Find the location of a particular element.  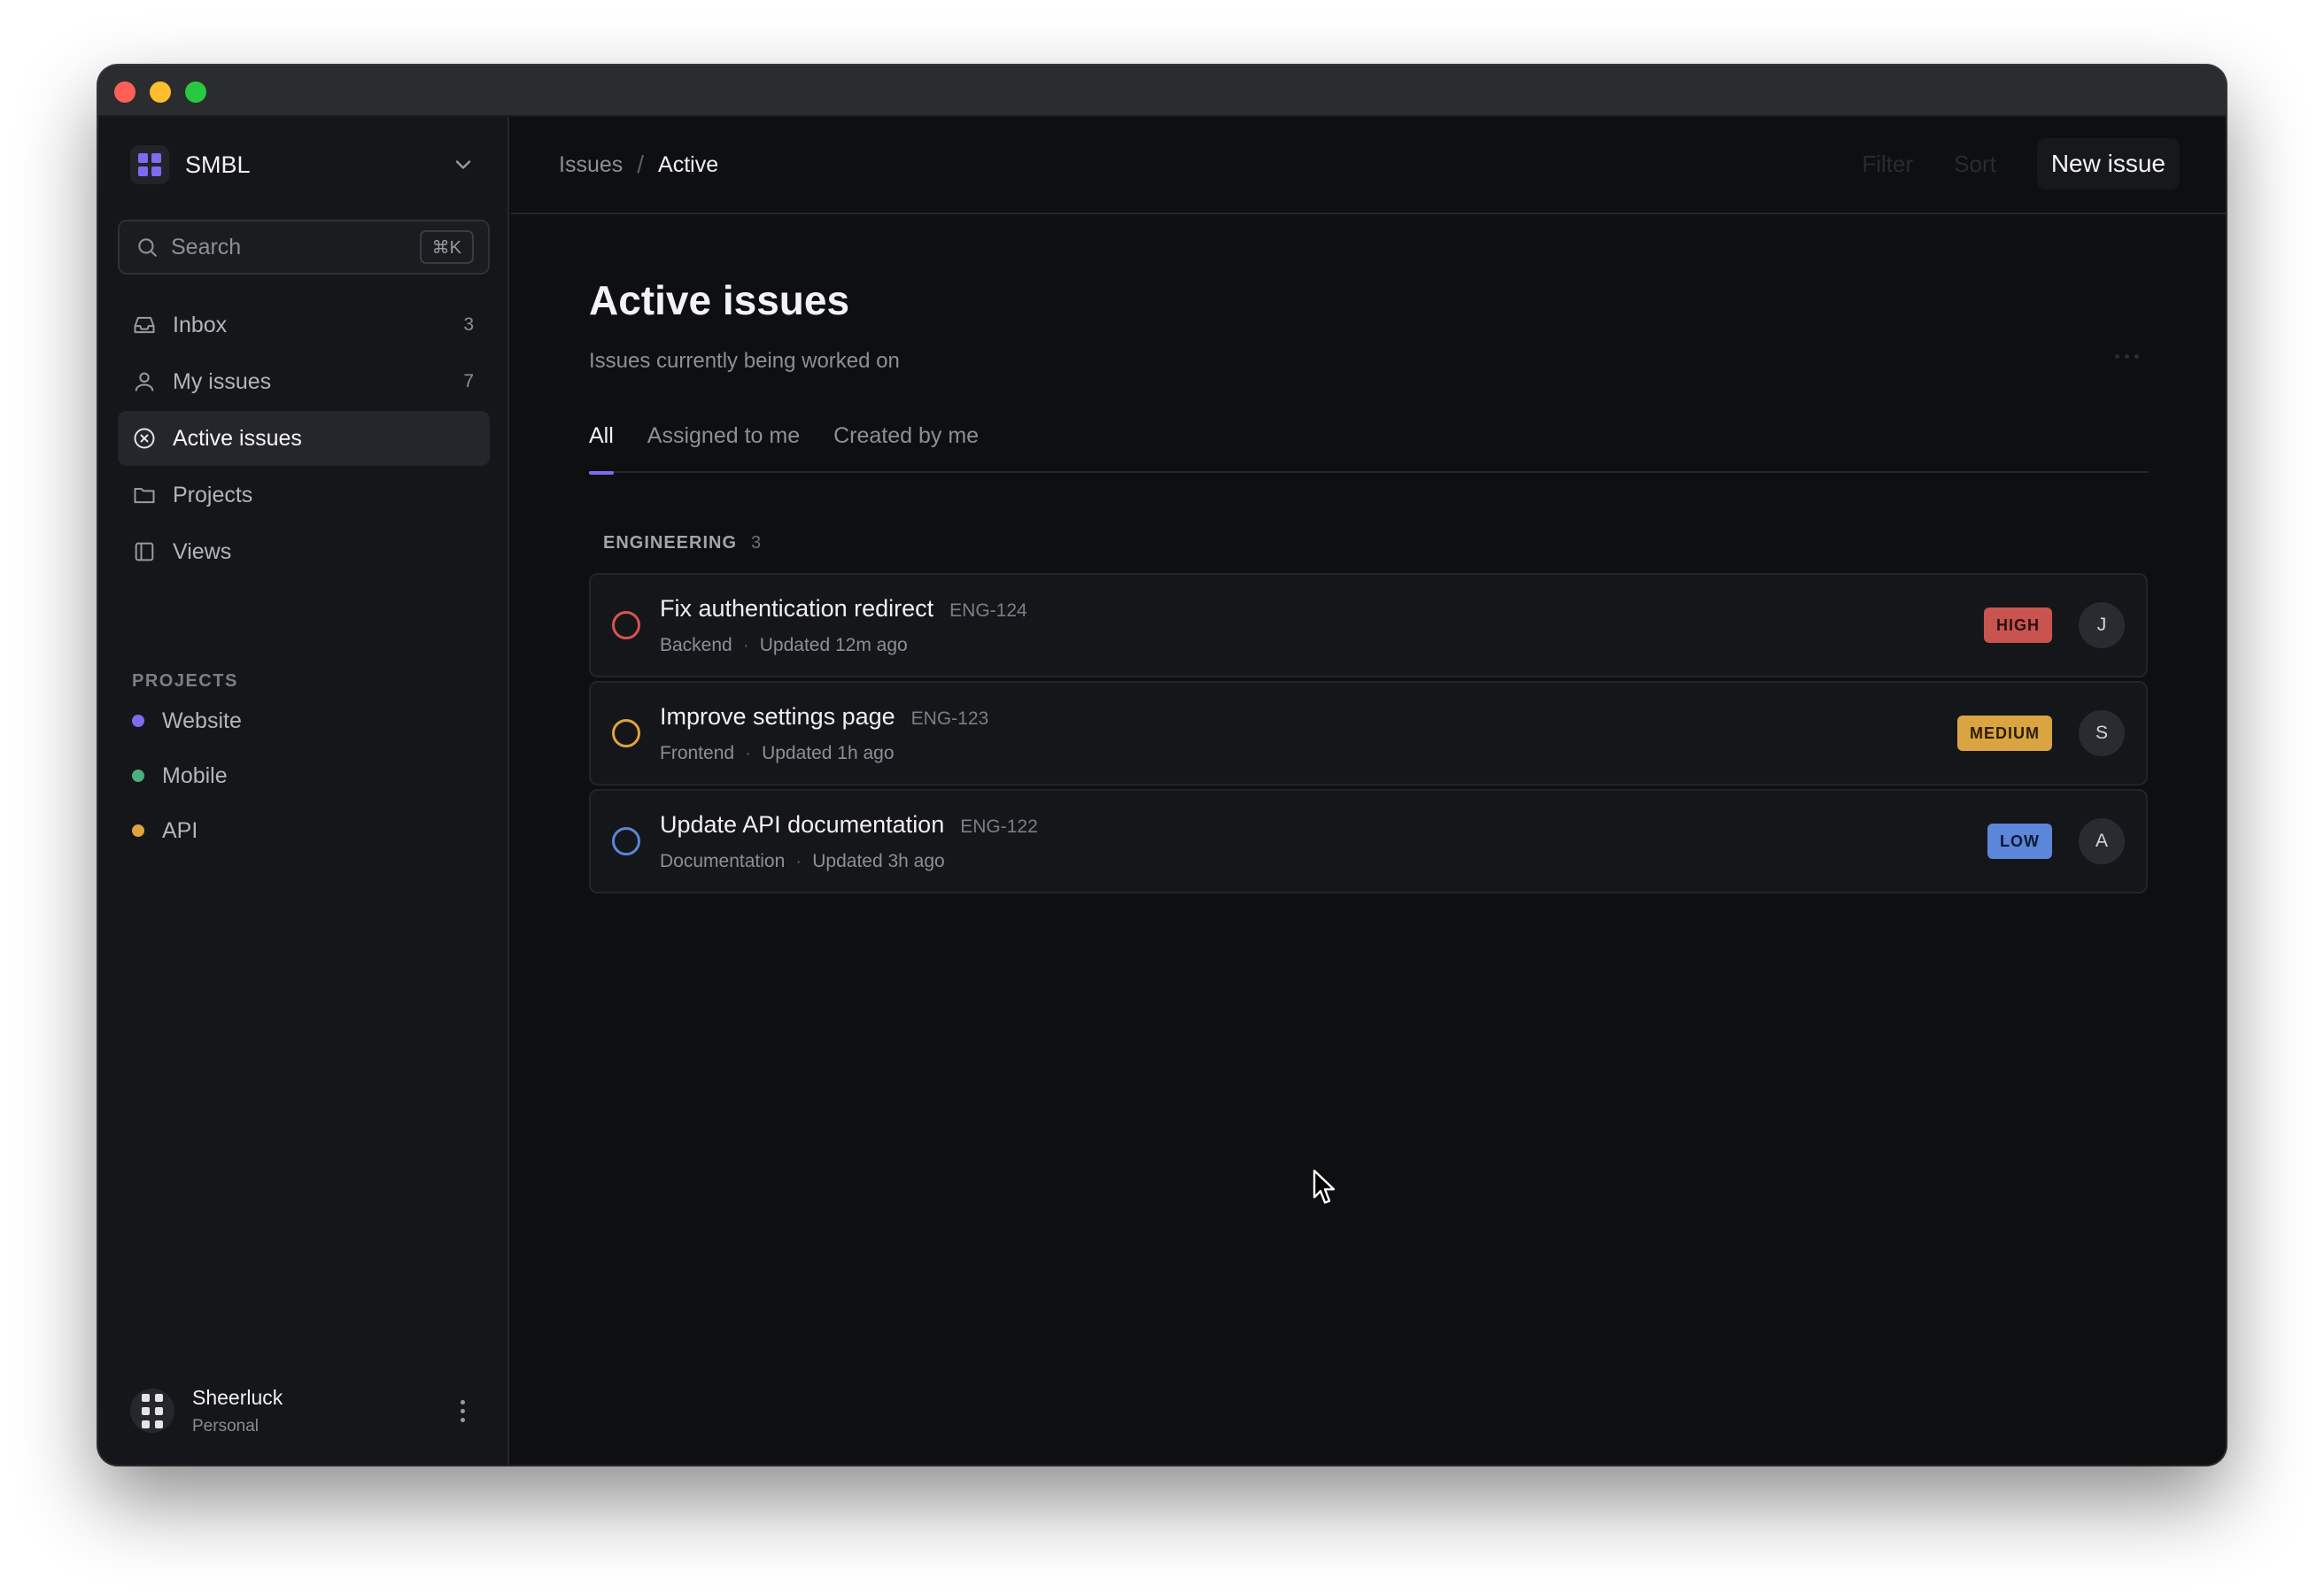

project-item-api: API is located at coordinates (300, 830).